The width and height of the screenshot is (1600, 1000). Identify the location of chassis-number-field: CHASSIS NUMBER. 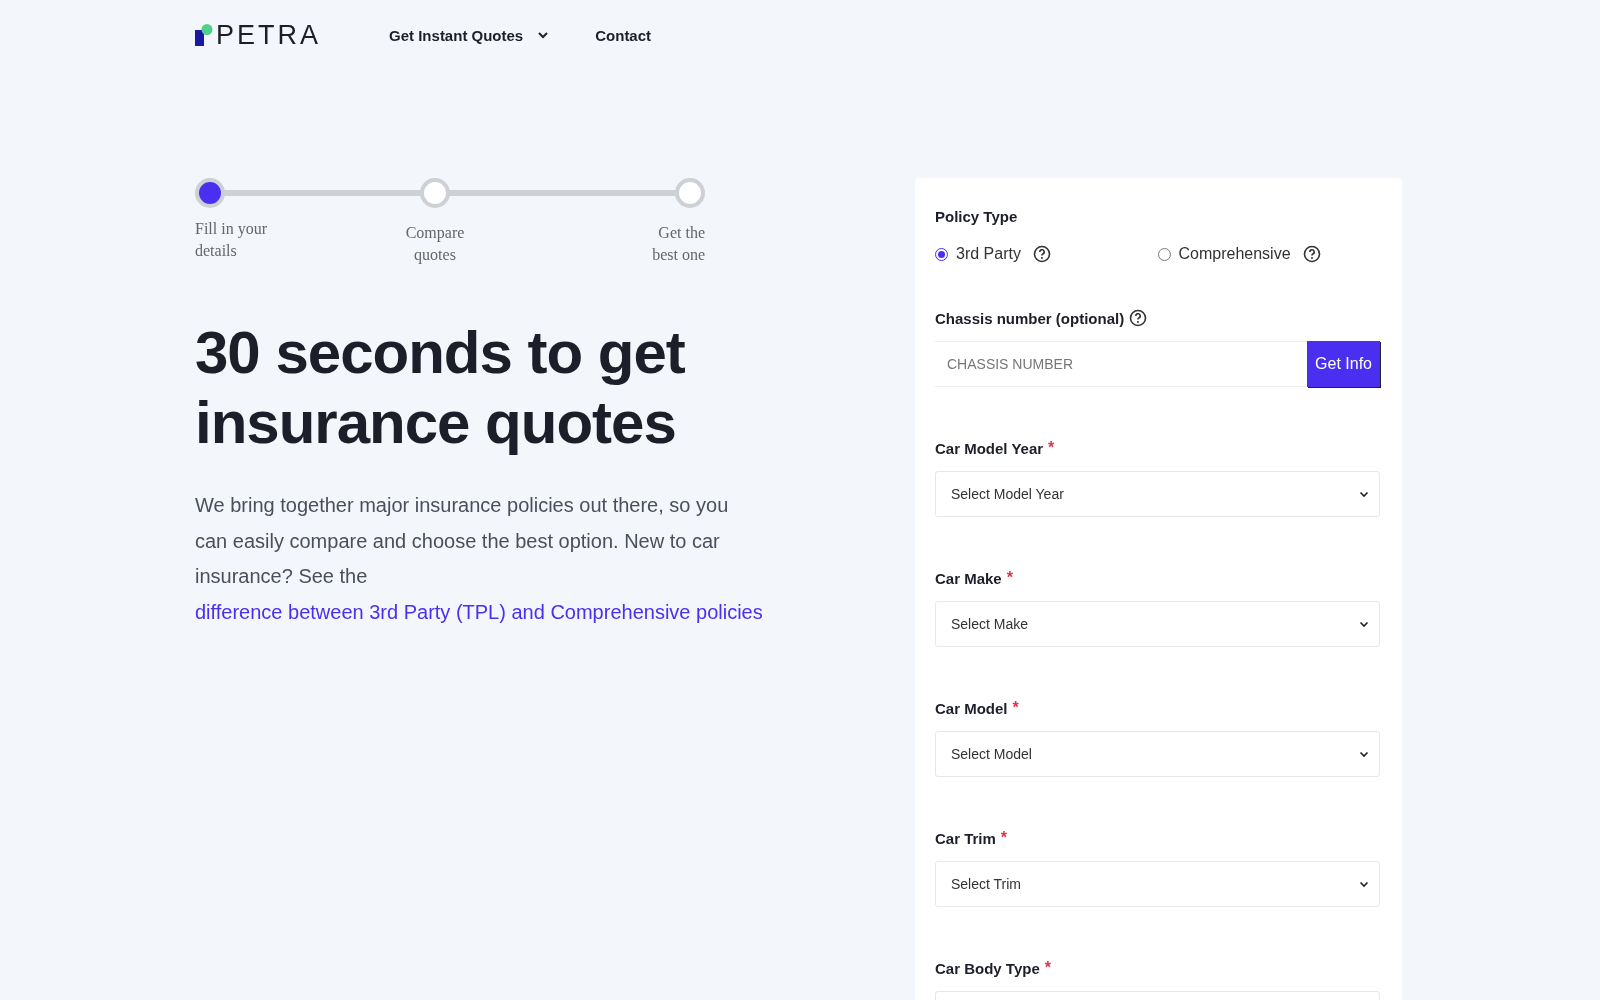
(1121, 364).